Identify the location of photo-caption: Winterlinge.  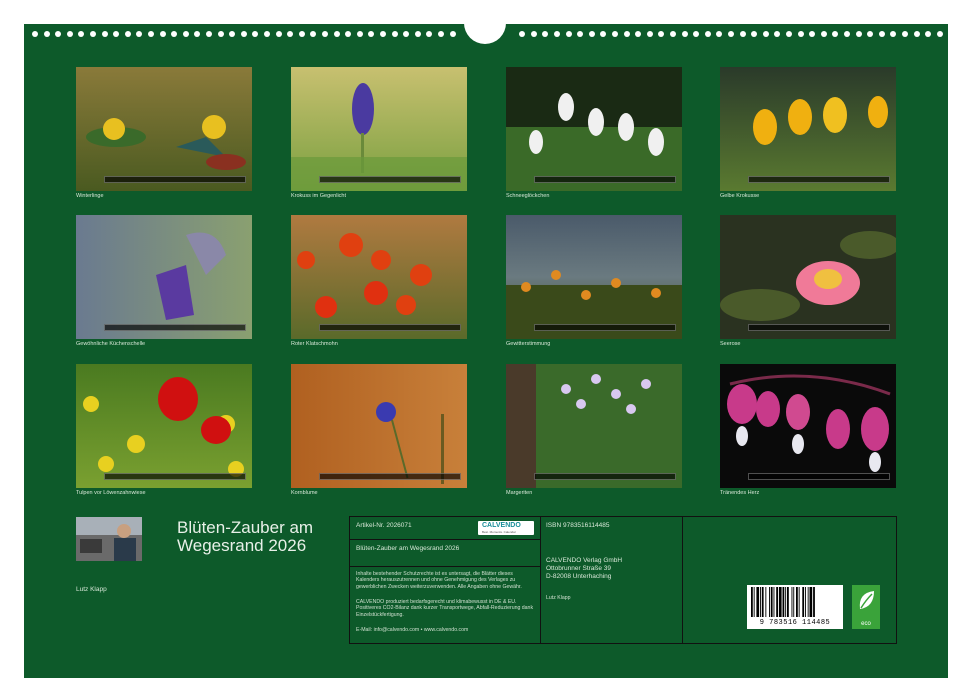
(90, 196).